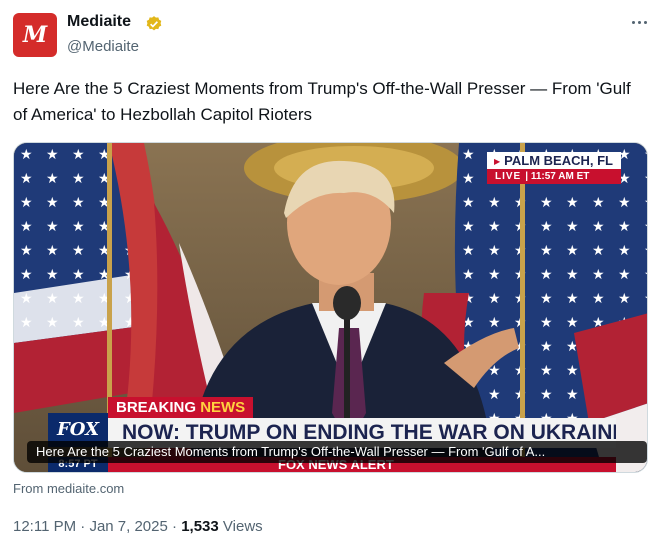 The height and width of the screenshot is (557, 661). I want to click on author-handle: @Mediaite, so click(103, 46).